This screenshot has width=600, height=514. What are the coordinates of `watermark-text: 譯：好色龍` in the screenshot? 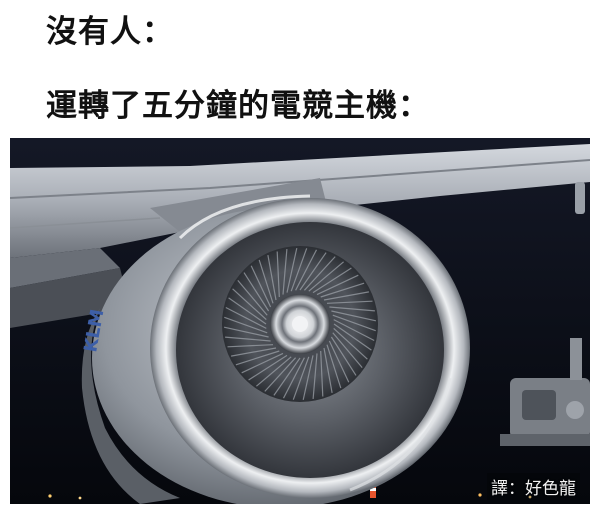 It's located at (533, 486).